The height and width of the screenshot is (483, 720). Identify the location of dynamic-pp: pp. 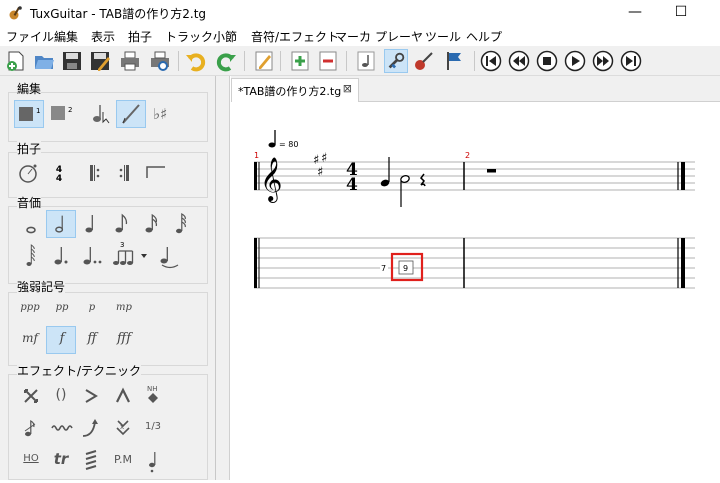
(62, 307).